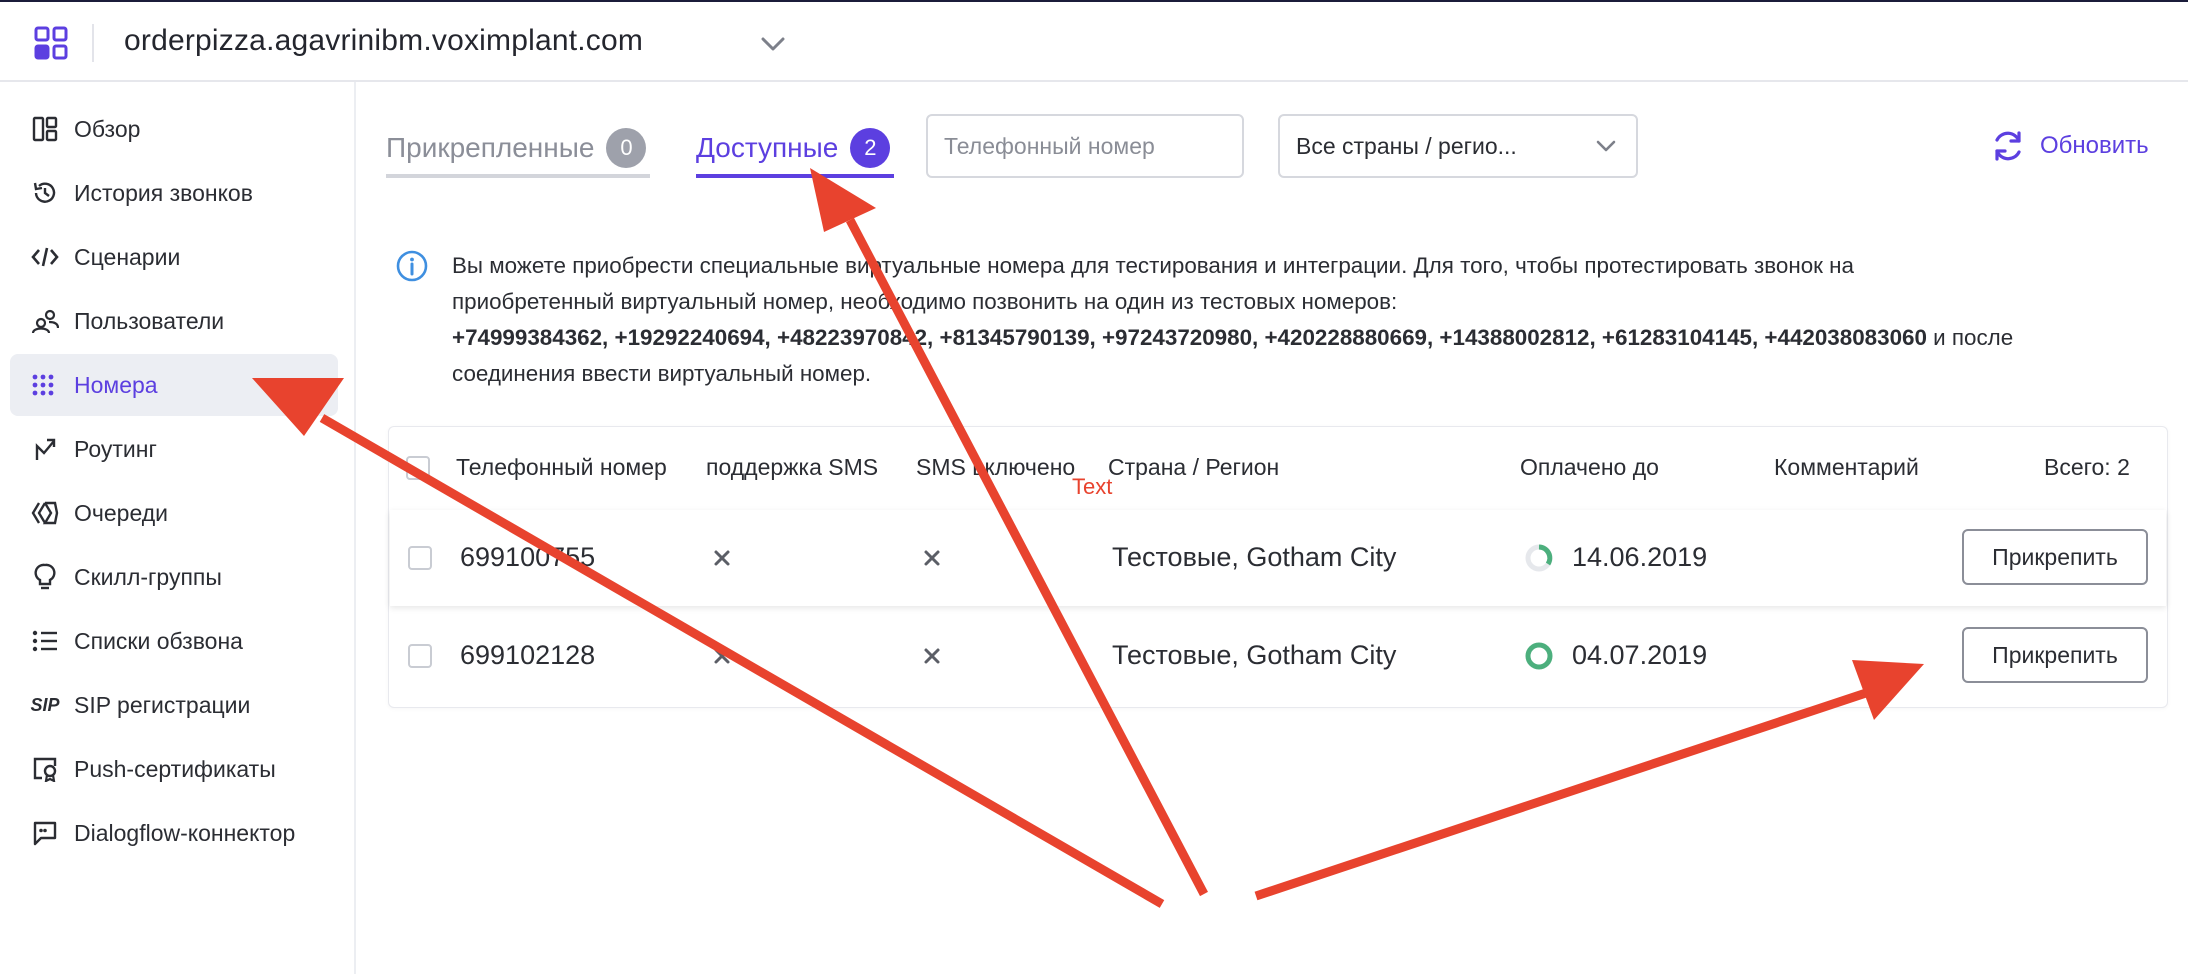 Image resolution: width=2188 pixels, height=974 pixels. I want to click on sidebar-item-queues: Очереди, so click(174, 513).